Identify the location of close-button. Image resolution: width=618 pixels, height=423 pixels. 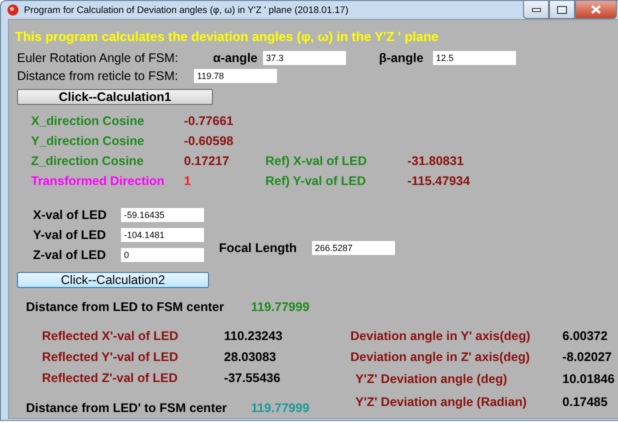
(596, 10).